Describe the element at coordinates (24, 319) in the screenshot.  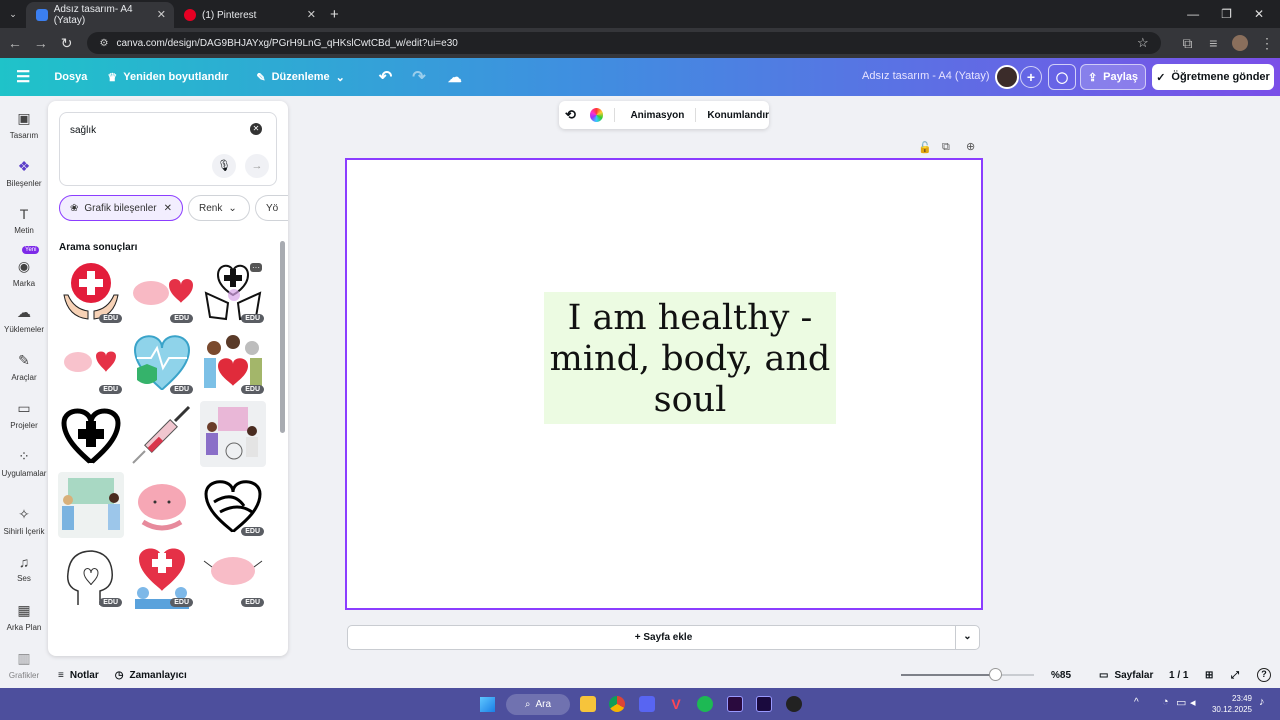
I see `rail-item-uploads: ☁ Yüklemeler` at that location.